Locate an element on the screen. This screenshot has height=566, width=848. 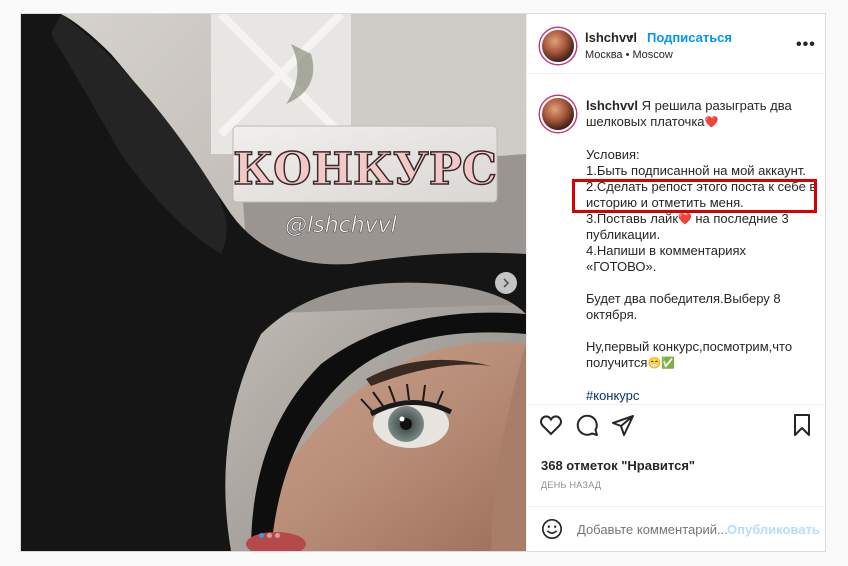
emoji-icon is located at coordinates (552, 529).